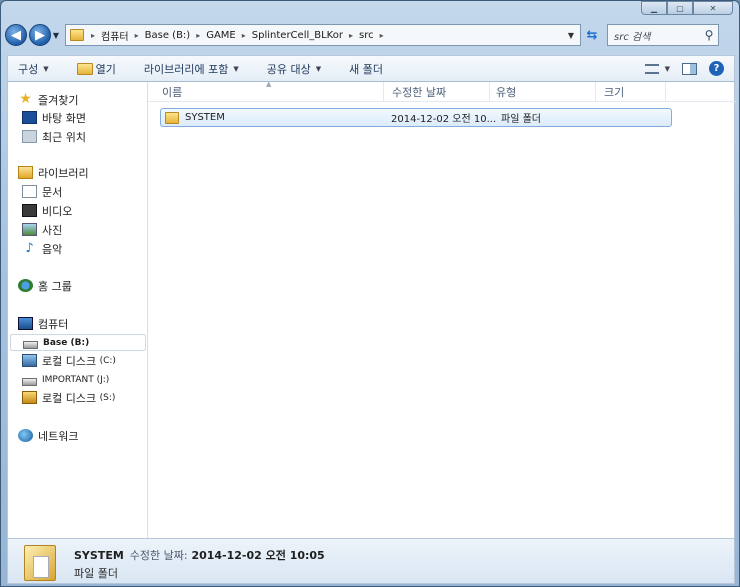 This screenshot has height=587, width=740. I want to click on sidebar-item-label: 사진, so click(52, 230).